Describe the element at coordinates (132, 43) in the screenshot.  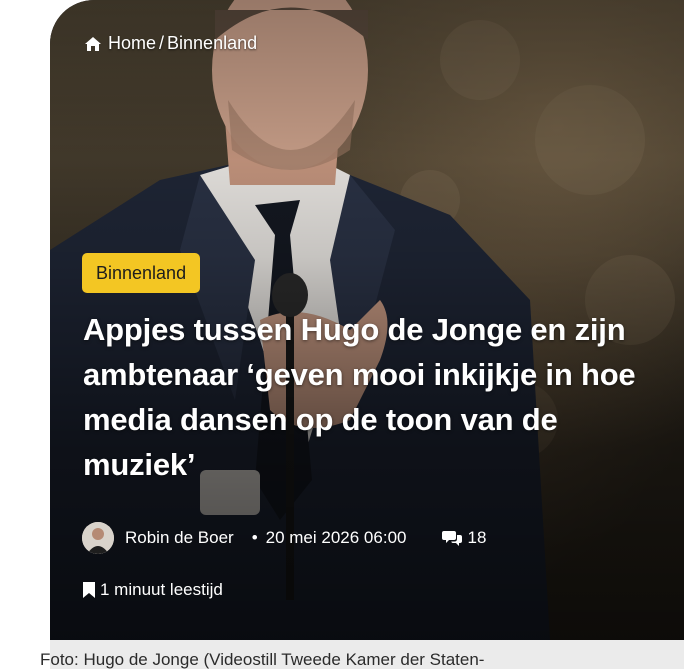
I see `breadcrumb-home-link: Home` at that location.